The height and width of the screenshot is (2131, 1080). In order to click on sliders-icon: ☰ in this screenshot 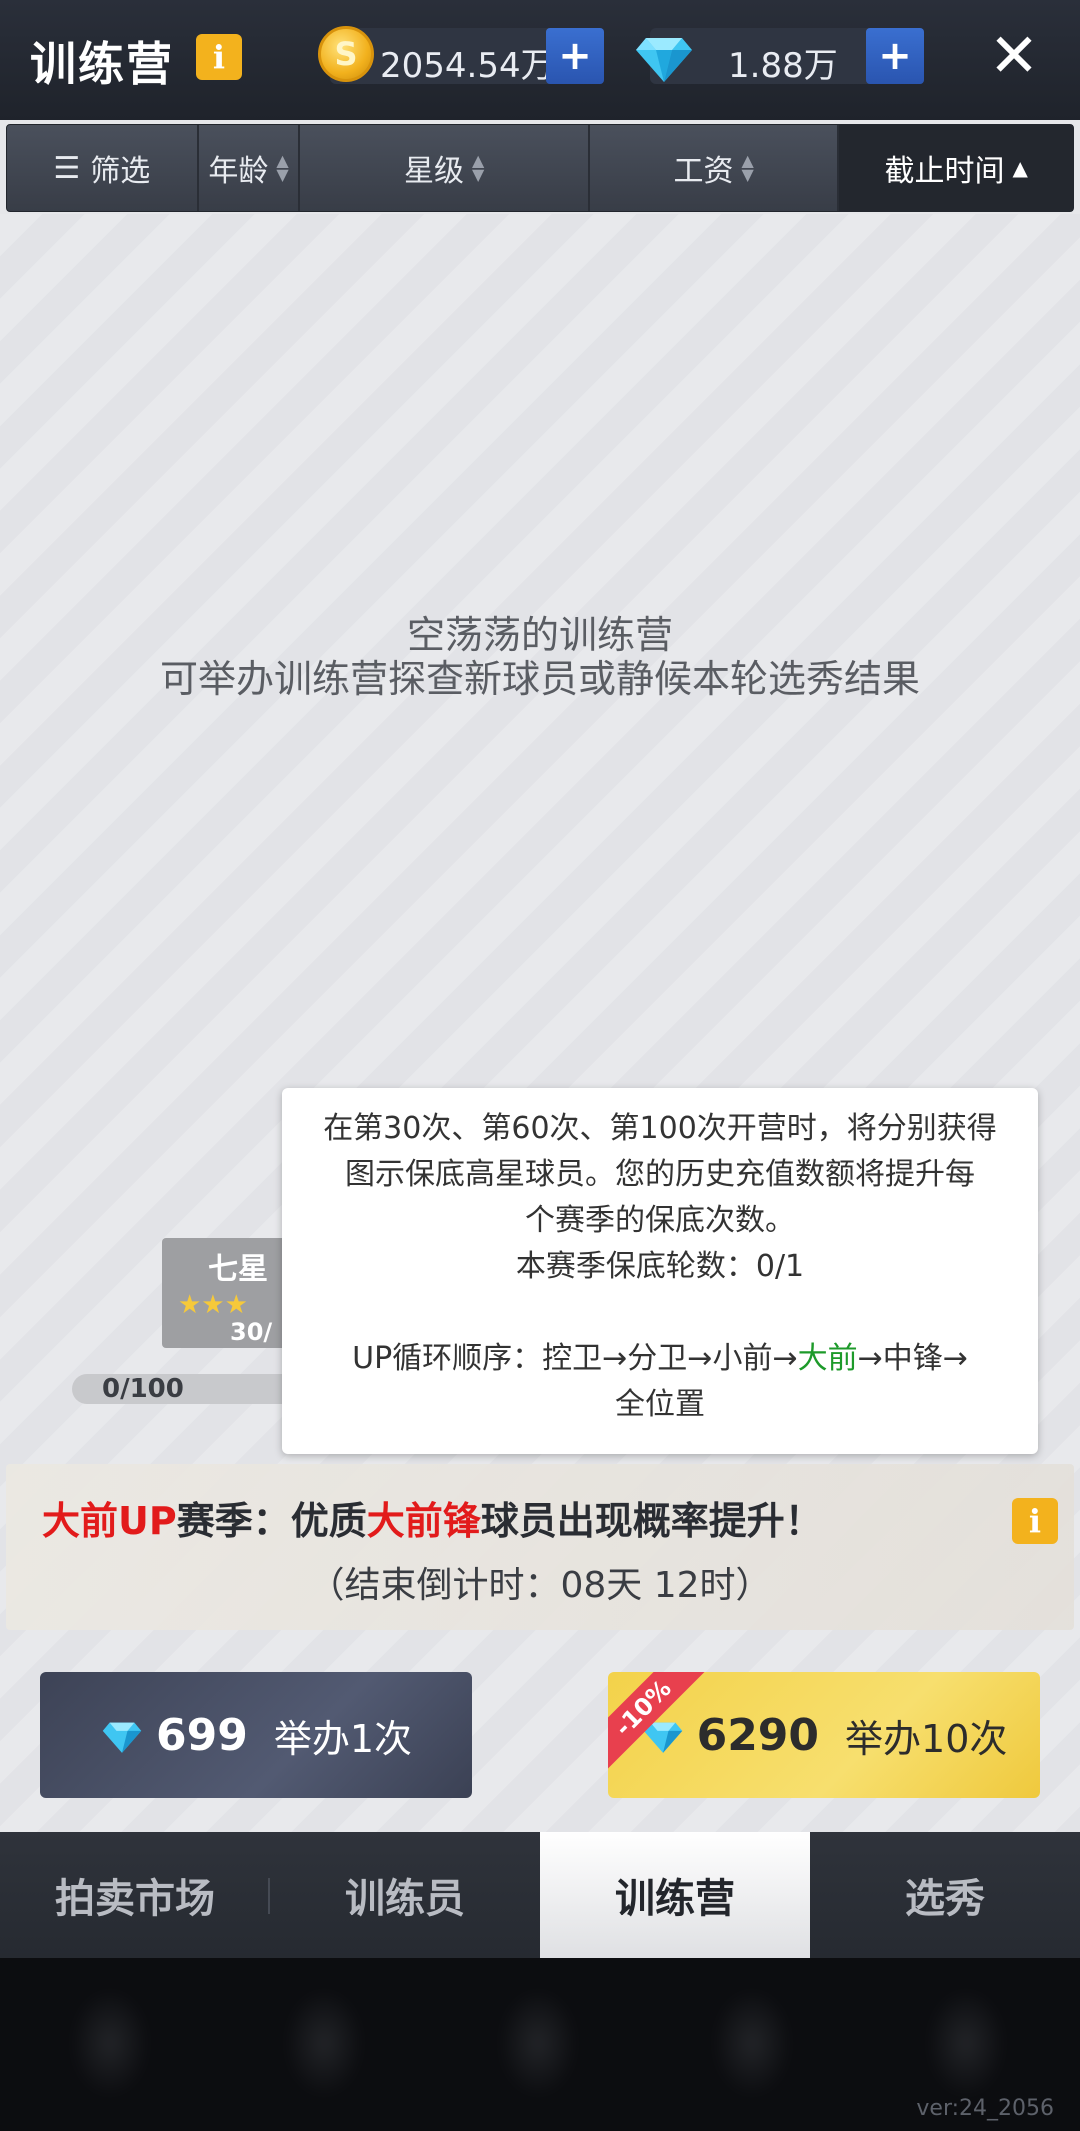, I will do `click(67, 168)`.